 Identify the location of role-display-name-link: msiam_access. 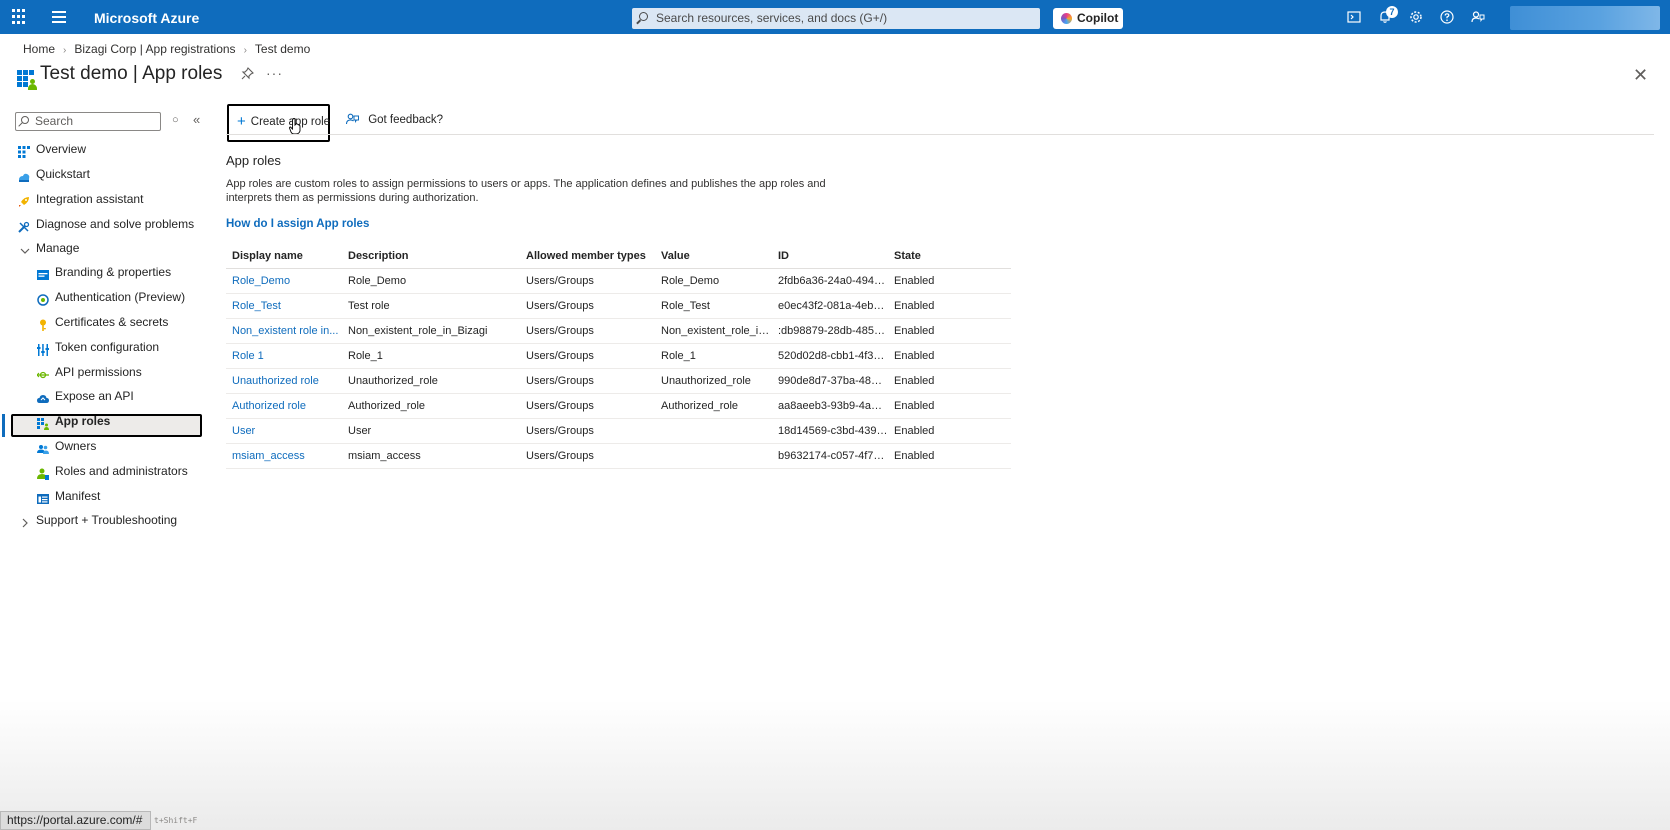
(284, 456).